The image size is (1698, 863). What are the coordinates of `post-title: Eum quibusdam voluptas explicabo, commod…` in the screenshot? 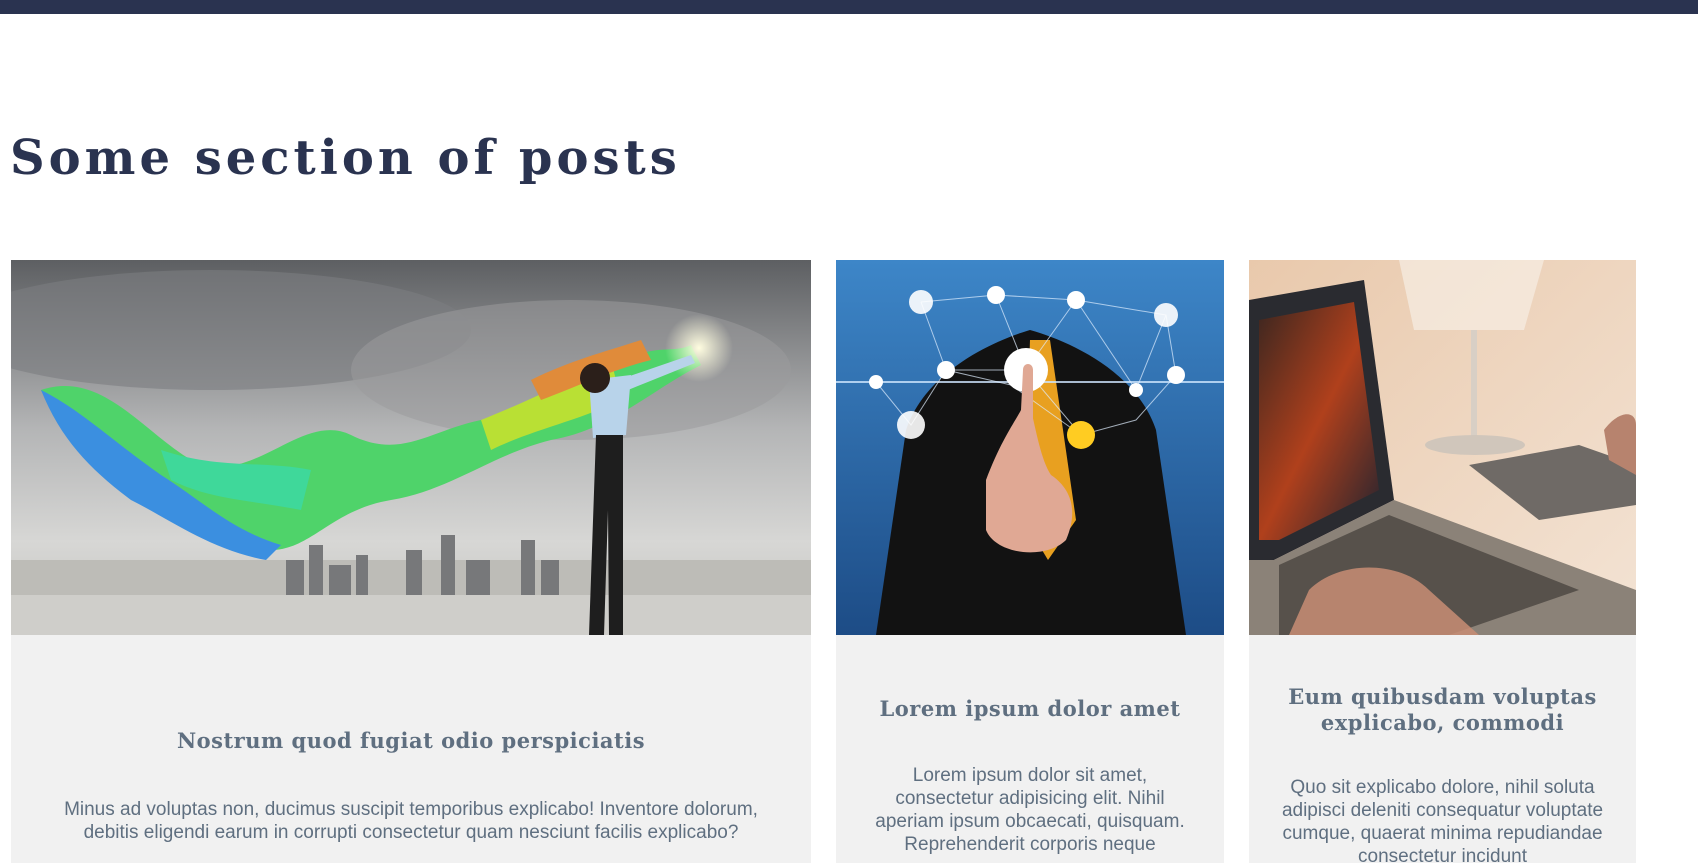 It's located at (1442, 710).